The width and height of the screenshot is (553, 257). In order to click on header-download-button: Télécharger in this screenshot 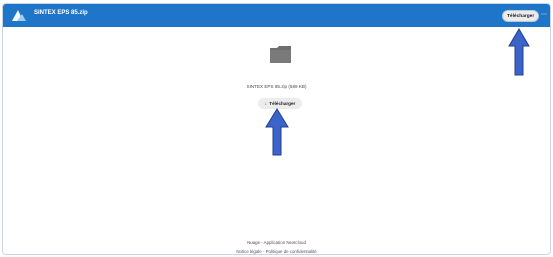, I will do `click(521, 16)`.